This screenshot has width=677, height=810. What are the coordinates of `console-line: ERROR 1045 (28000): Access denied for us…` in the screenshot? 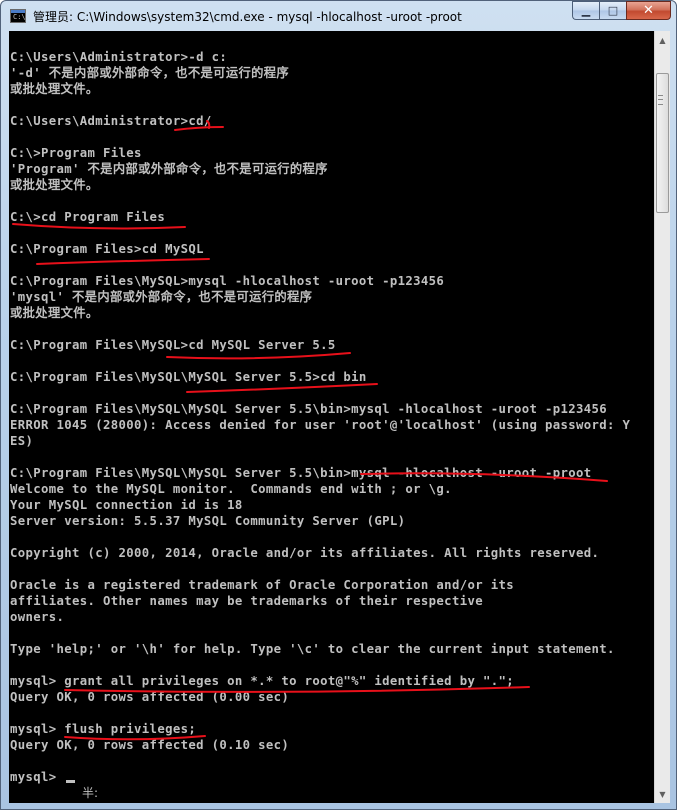 It's located at (320, 425).